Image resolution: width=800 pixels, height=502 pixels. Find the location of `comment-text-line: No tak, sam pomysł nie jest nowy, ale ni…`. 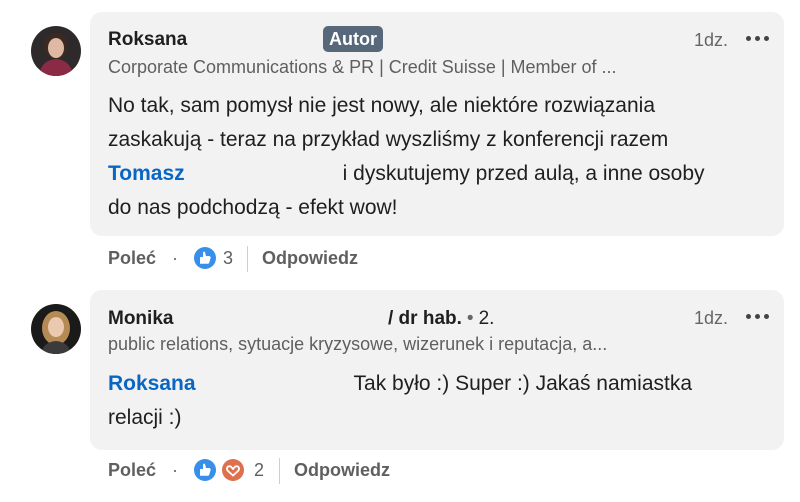

comment-text-line: No tak, sam pomysł nie jest nowy, ale ni… is located at coordinates (382, 105).